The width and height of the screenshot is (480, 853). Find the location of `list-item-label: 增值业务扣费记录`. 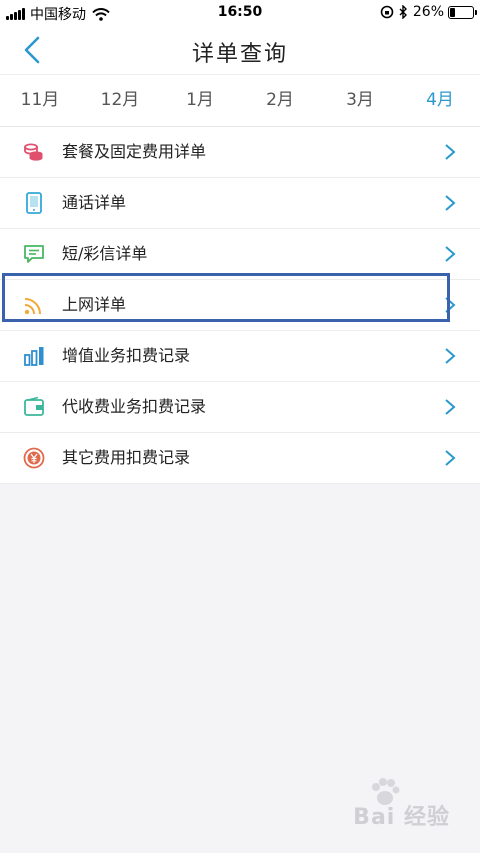

list-item-label: 增值业务扣费记录 is located at coordinates (126, 355).